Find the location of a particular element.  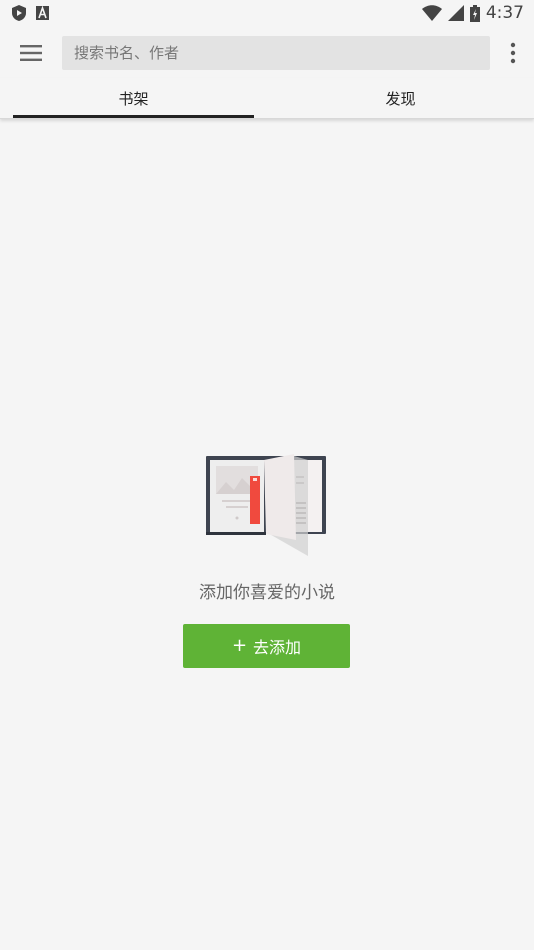

top-toolbar is located at coordinates (267, 53).